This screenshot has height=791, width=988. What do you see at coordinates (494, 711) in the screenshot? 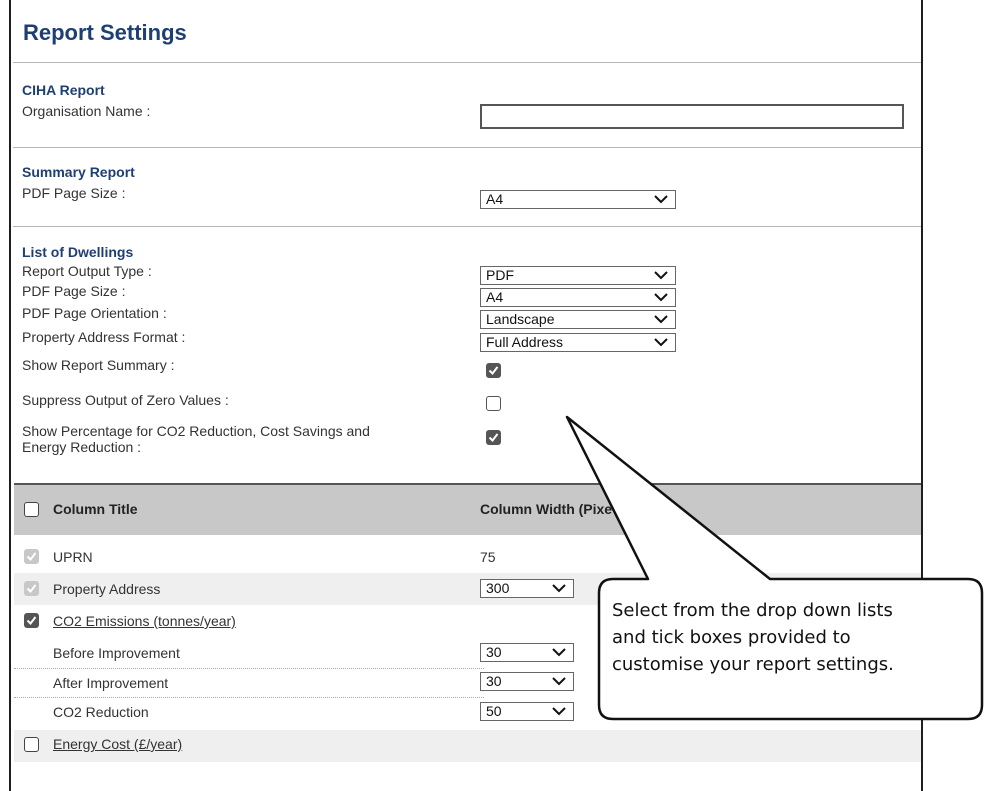
I see `select-value: 50` at bounding box center [494, 711].